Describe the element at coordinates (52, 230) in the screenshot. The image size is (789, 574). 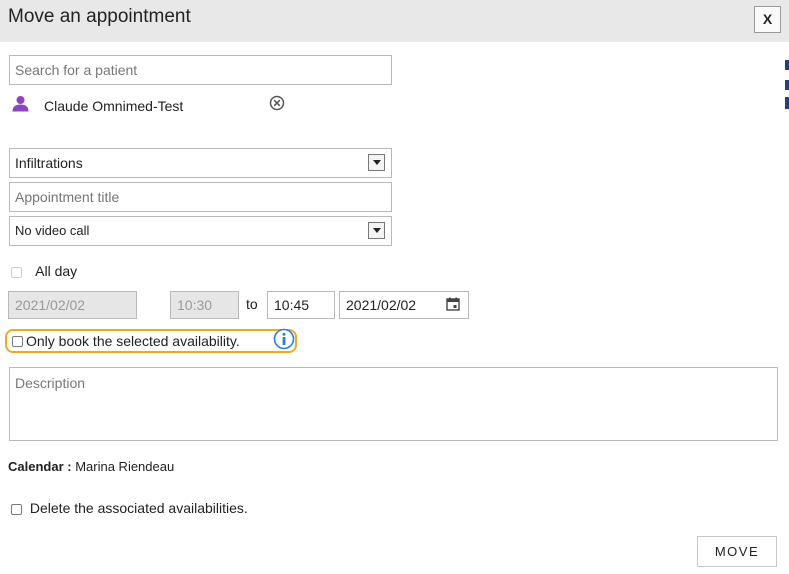
I see `video-call-value: No video call` at that location.